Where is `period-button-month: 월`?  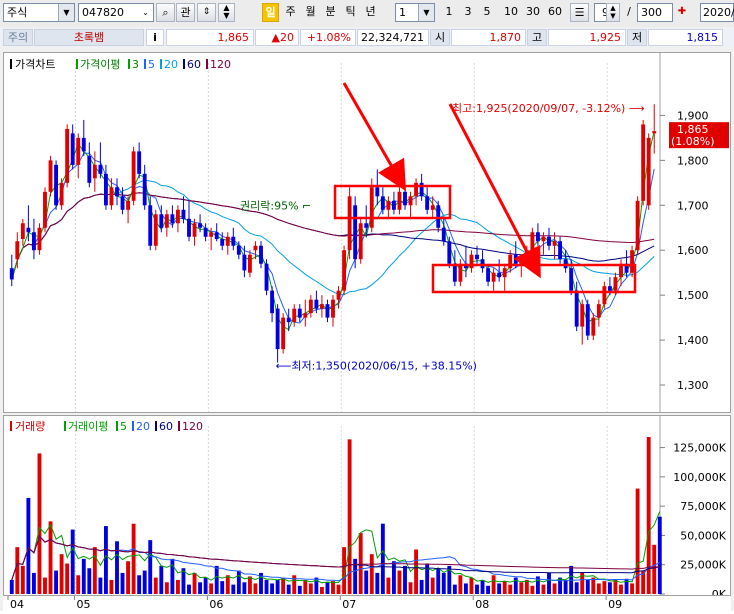
period-button-month: 월 is located at coordinates (310, 12).